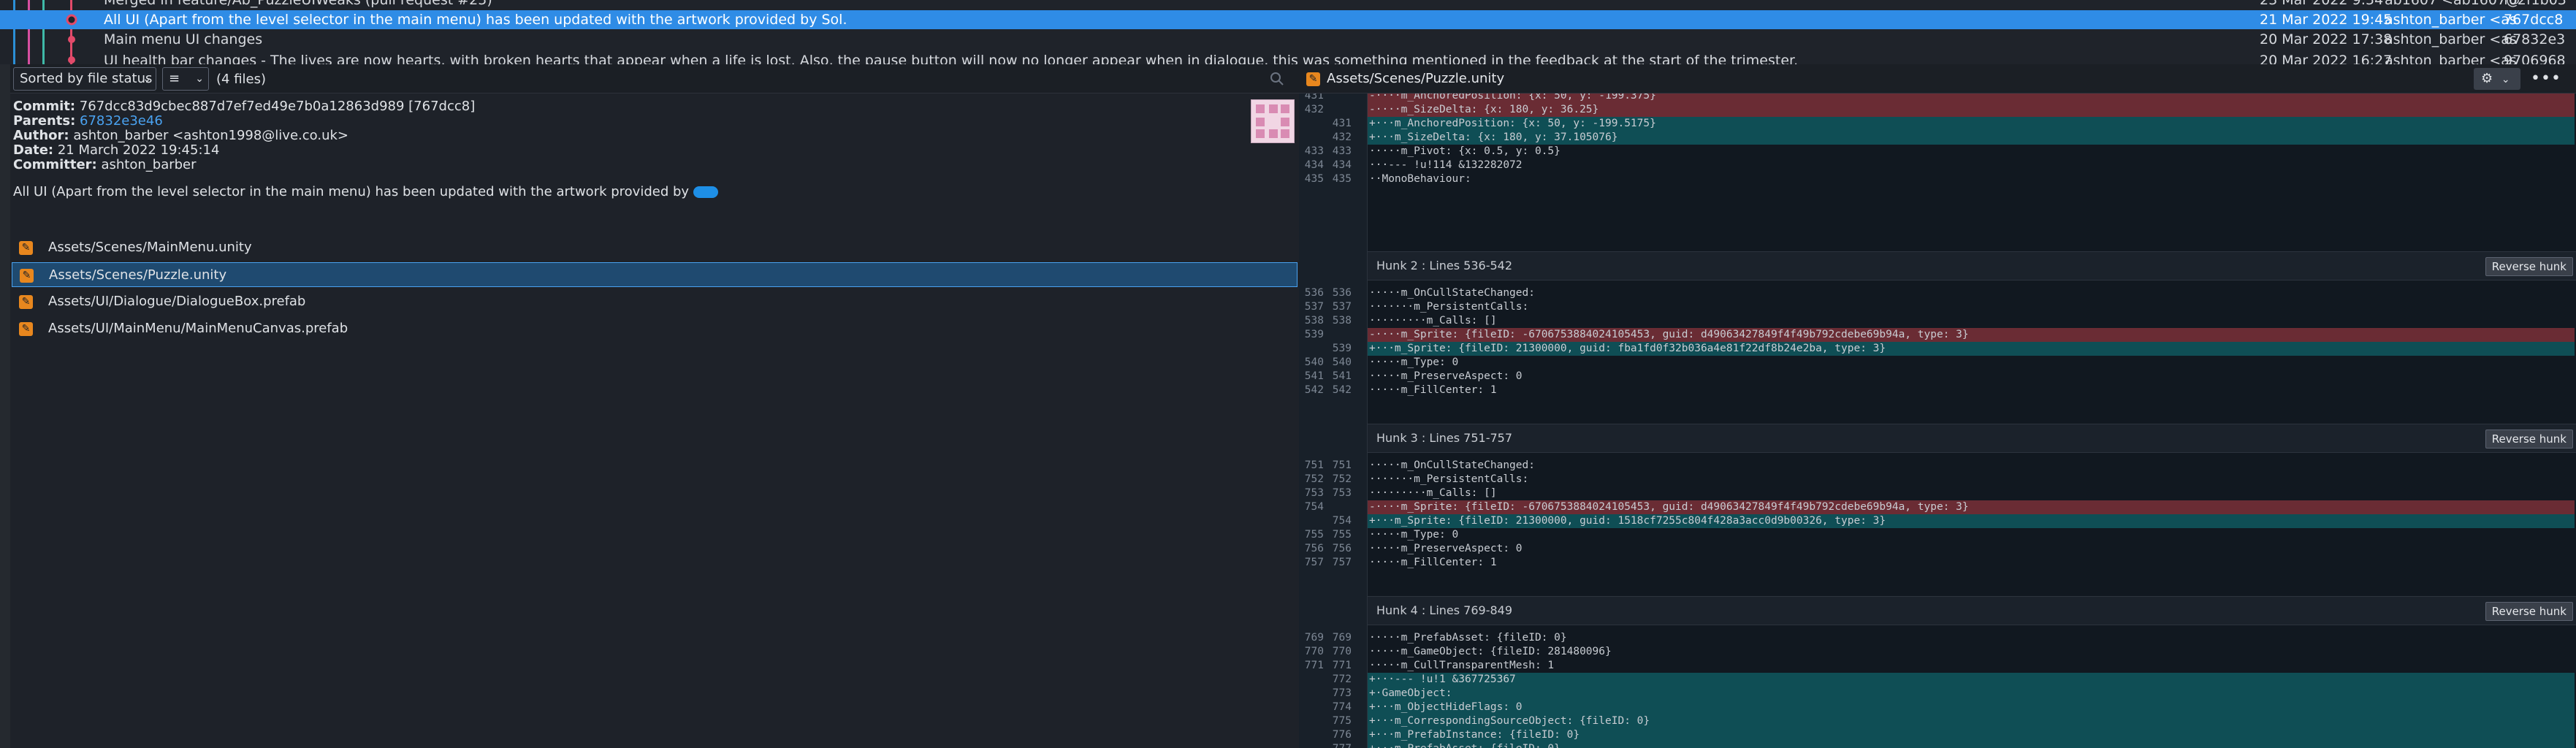 The image size is (2576, 748). I want to click on new-line-number: 431, so click(1342, 123).